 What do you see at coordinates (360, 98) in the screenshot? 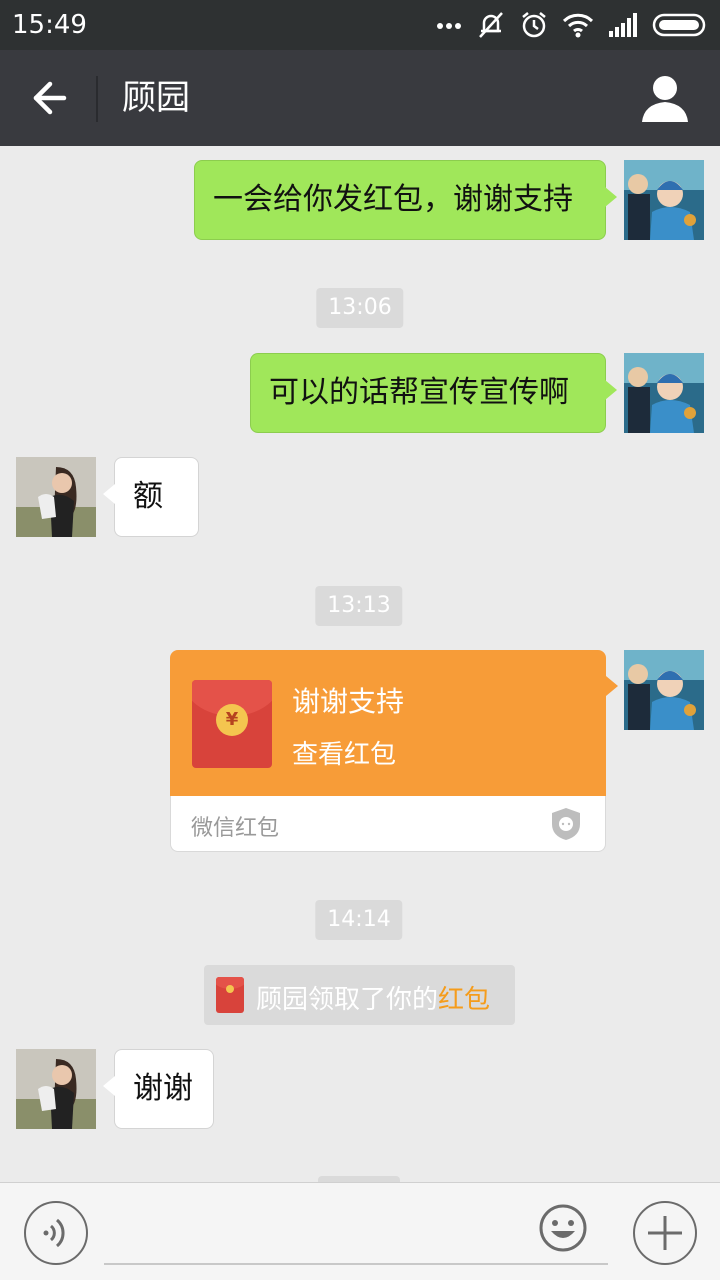
I see `chat-header: 顾园` at bounding box center [360, 98].